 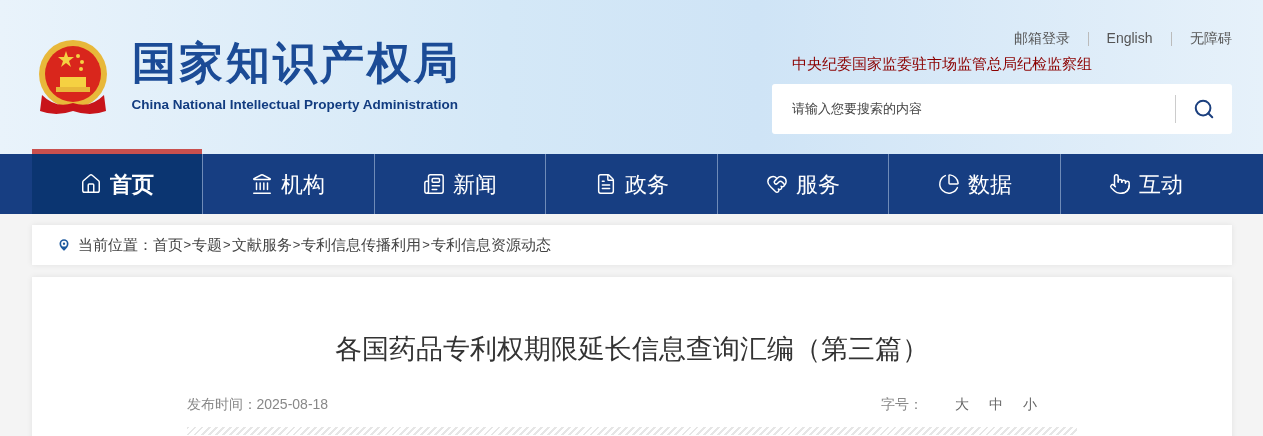 What do you see at coordinates (295, 104) in the screenshot?
I see `site-subtitle: China National Intellectual Property Administration` at bounding box center [295, 104].